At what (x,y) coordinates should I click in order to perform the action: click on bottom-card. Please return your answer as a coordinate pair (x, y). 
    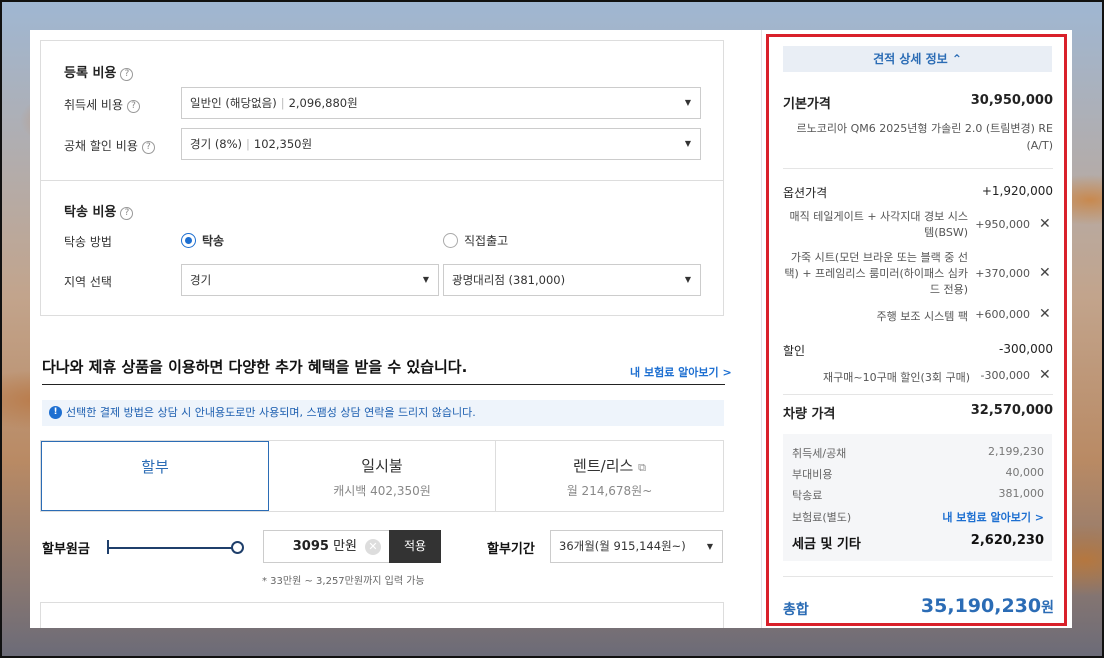
    Looking at the image, I should click on (382, 615).